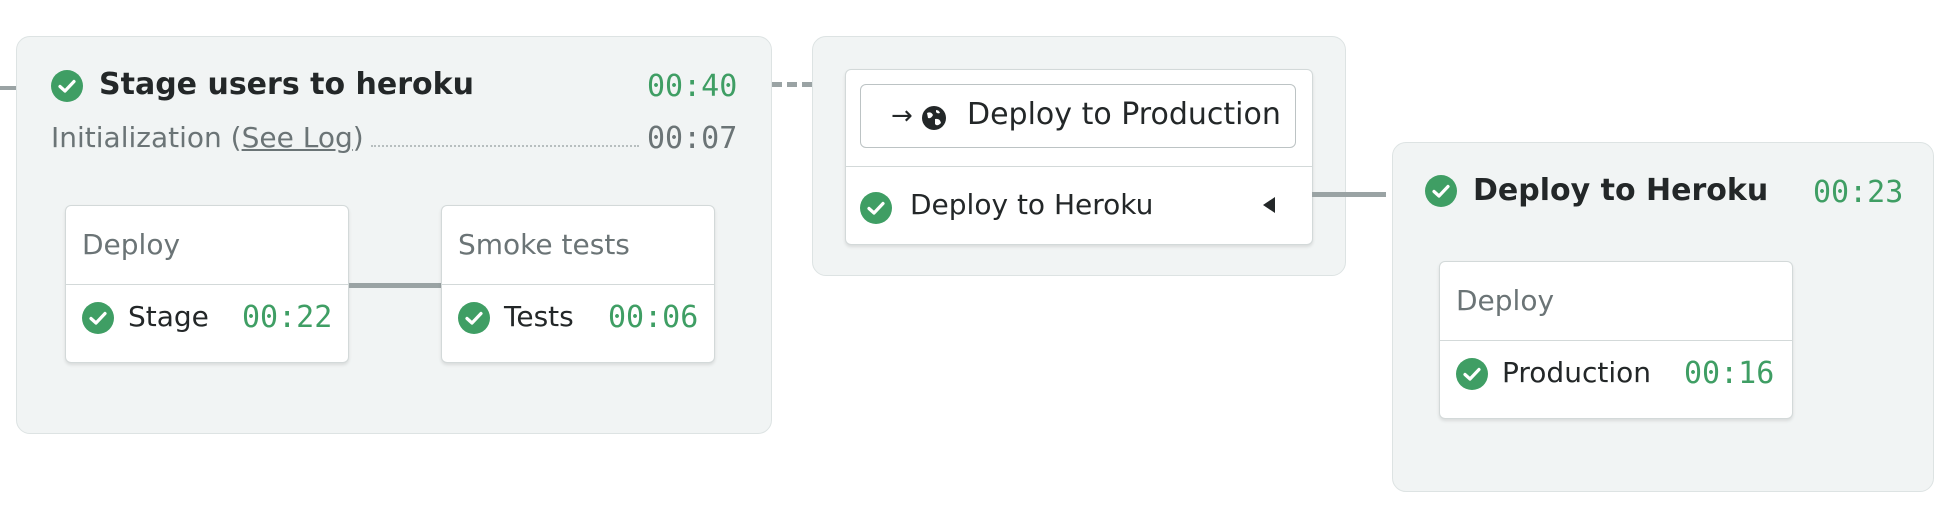  Describe the element at coordinates (1079, 166) in the screenshot. I see `promotion-divider` at that location.